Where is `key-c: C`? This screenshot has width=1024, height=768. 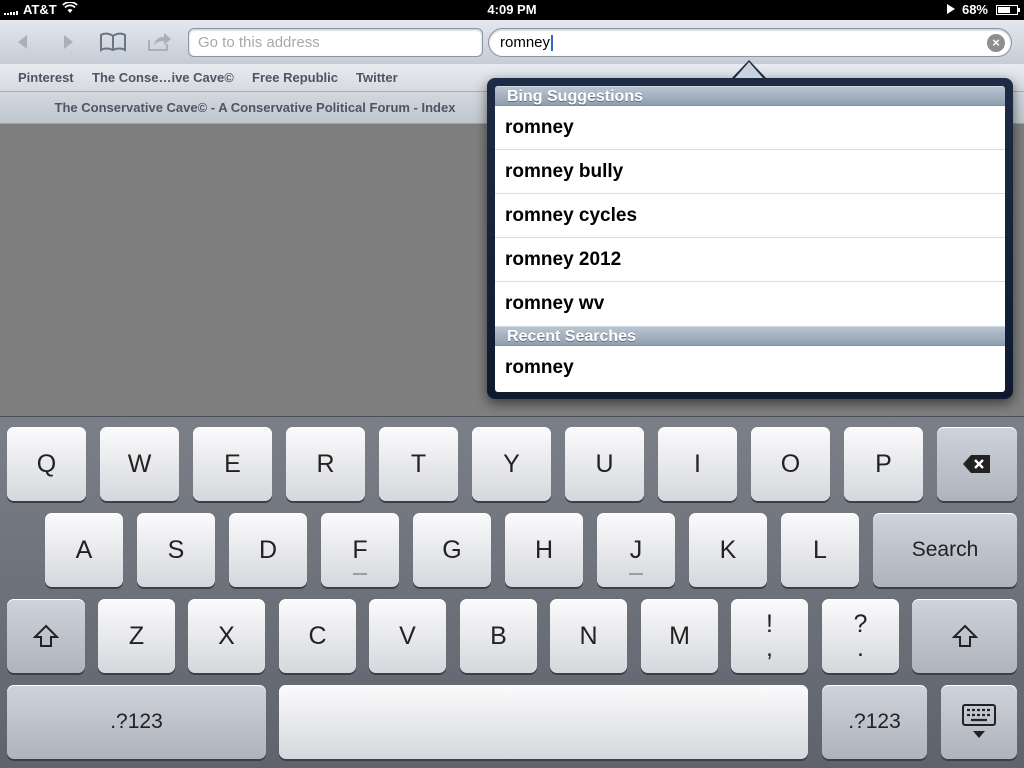 key-c: C is located at coordinates (317, 636).